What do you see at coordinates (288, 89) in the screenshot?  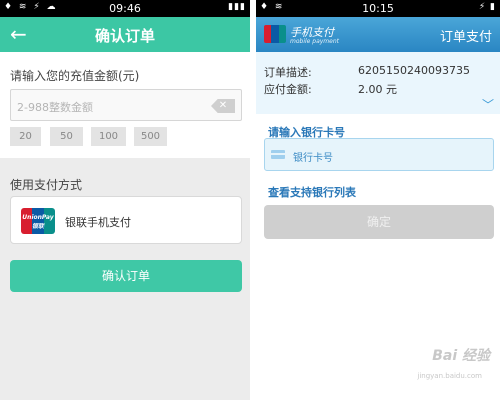 I see `order-amount-label: 应付金额:` at bounding box center [288, 89].